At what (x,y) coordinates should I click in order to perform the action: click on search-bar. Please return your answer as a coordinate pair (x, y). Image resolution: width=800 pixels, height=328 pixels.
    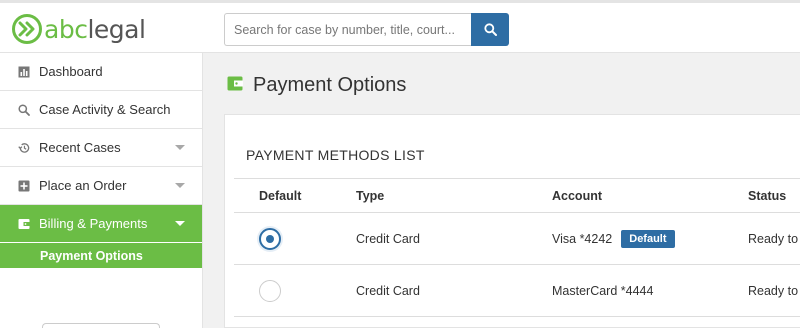
    Looking at the image, I should click on (366, 29).